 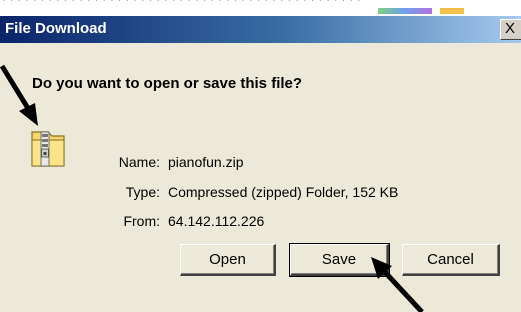 What do you see at coordinates (397, 284) in the screenshot?
I see `pointer-arrow-to-save` at bounding box center [397, 284].